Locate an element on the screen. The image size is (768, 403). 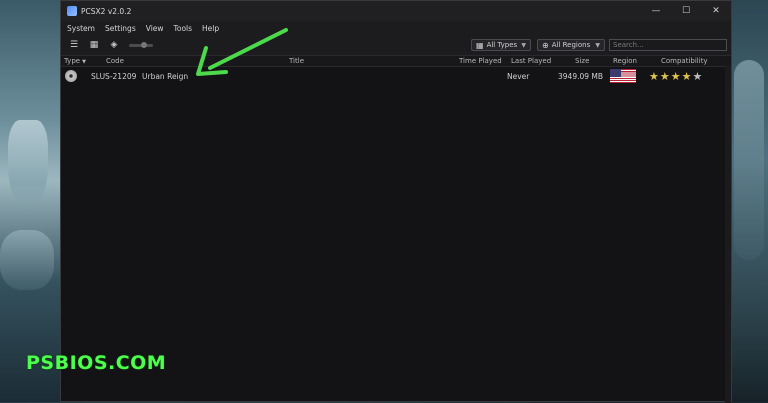
pcsx2-app-icon is located at coordinates (72, 11).